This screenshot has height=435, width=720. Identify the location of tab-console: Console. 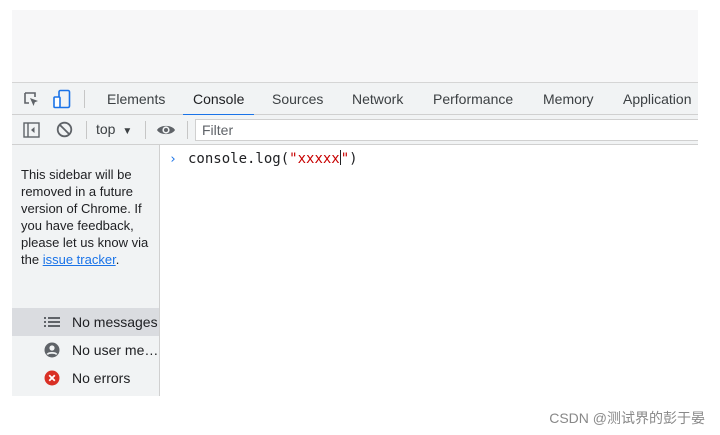
(218, 99).